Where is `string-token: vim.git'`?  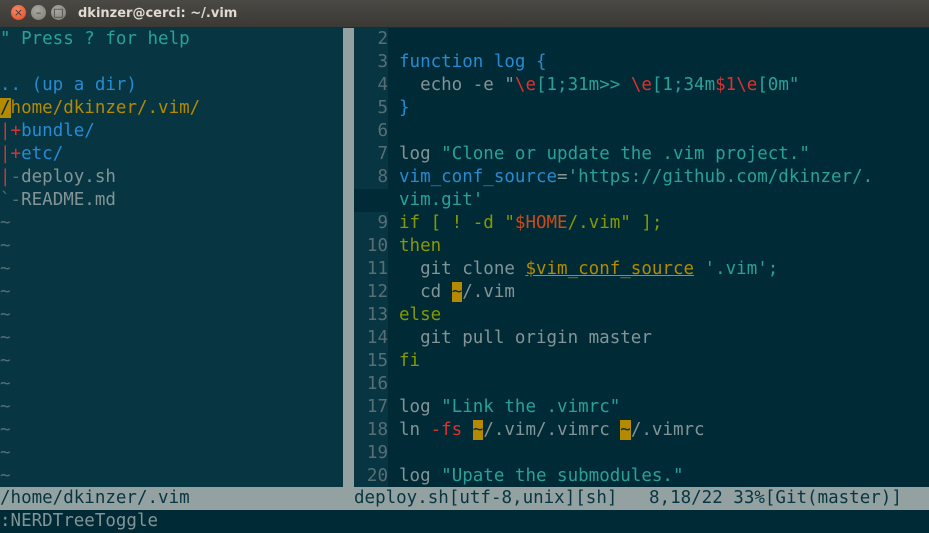
string-token: vim.git' is located at coordinates (441, 200).